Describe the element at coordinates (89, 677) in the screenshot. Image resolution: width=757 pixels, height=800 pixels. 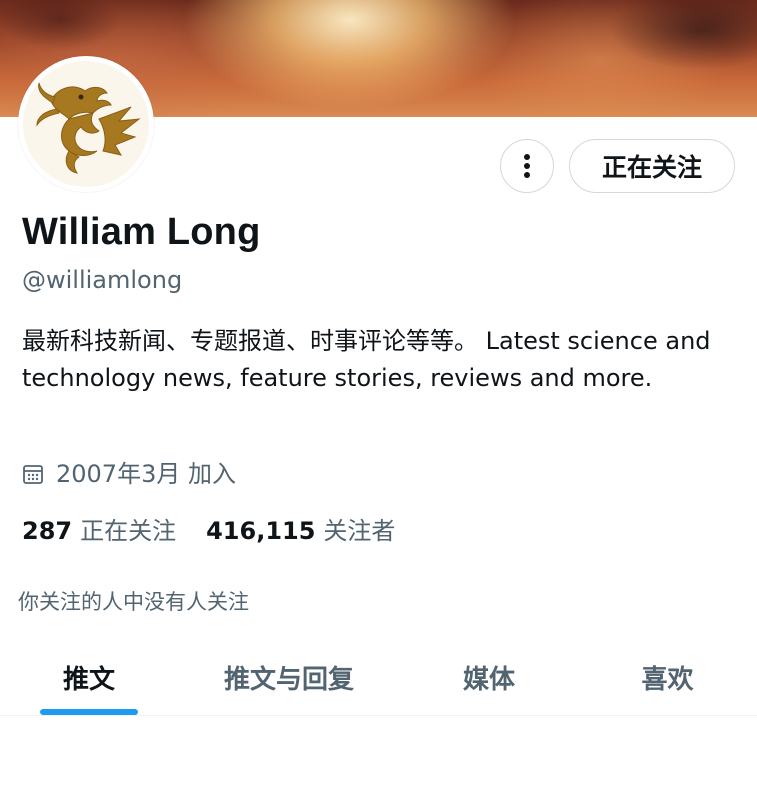
I see `tab-tweets: 推文` at that location.